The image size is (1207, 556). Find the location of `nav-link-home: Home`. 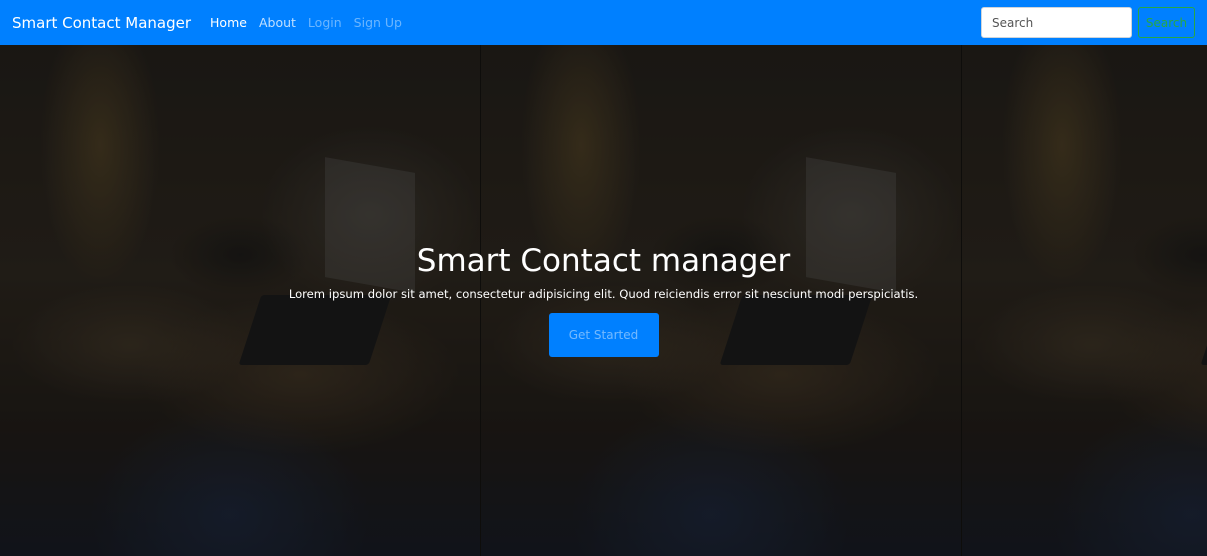

nav-link-home: Home is located at coordinates (228, 22).